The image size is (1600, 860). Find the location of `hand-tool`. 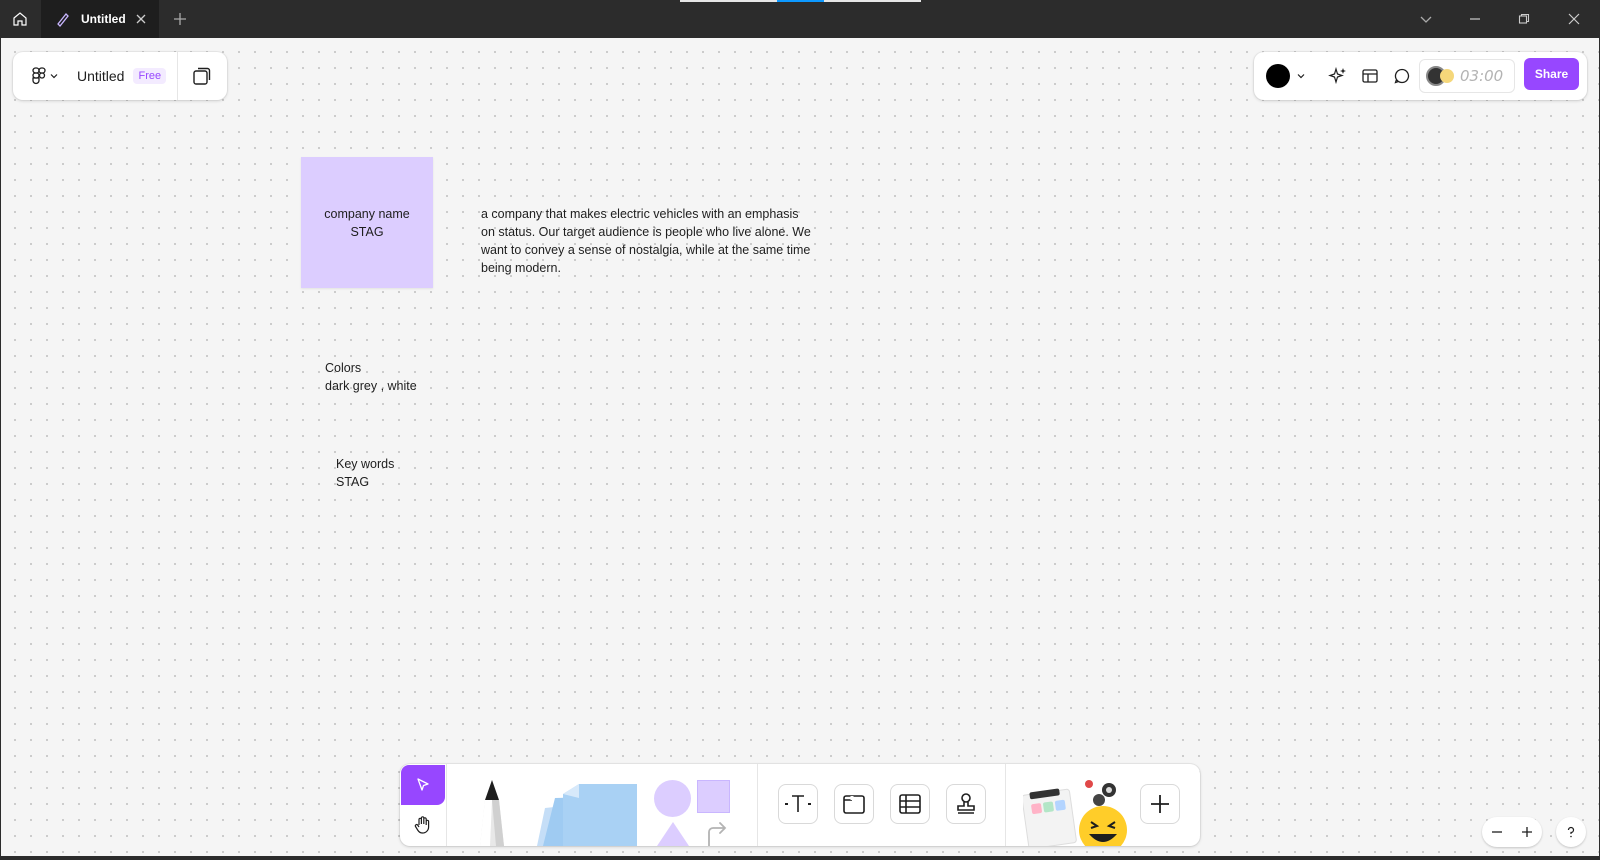

hand-tool is located at coordinates (423, 825).